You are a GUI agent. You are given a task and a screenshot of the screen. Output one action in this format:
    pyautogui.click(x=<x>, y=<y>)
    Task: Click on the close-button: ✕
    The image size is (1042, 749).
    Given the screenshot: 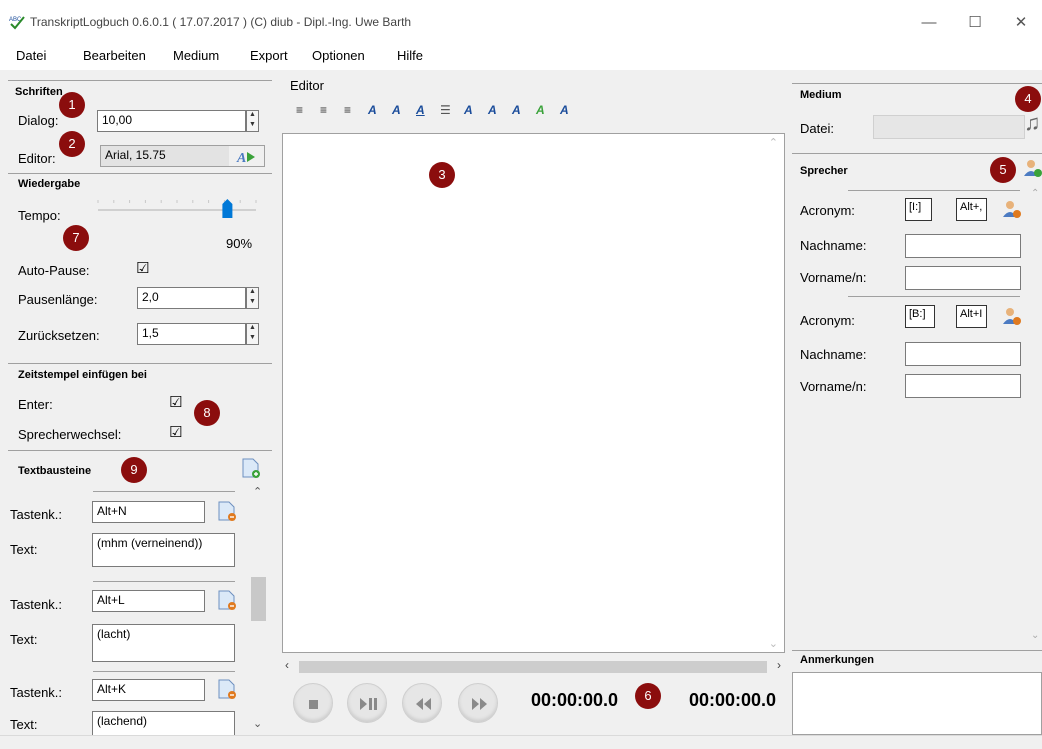 What is the action you would take?
    pyautogui.click(x=1020, y=23)
    